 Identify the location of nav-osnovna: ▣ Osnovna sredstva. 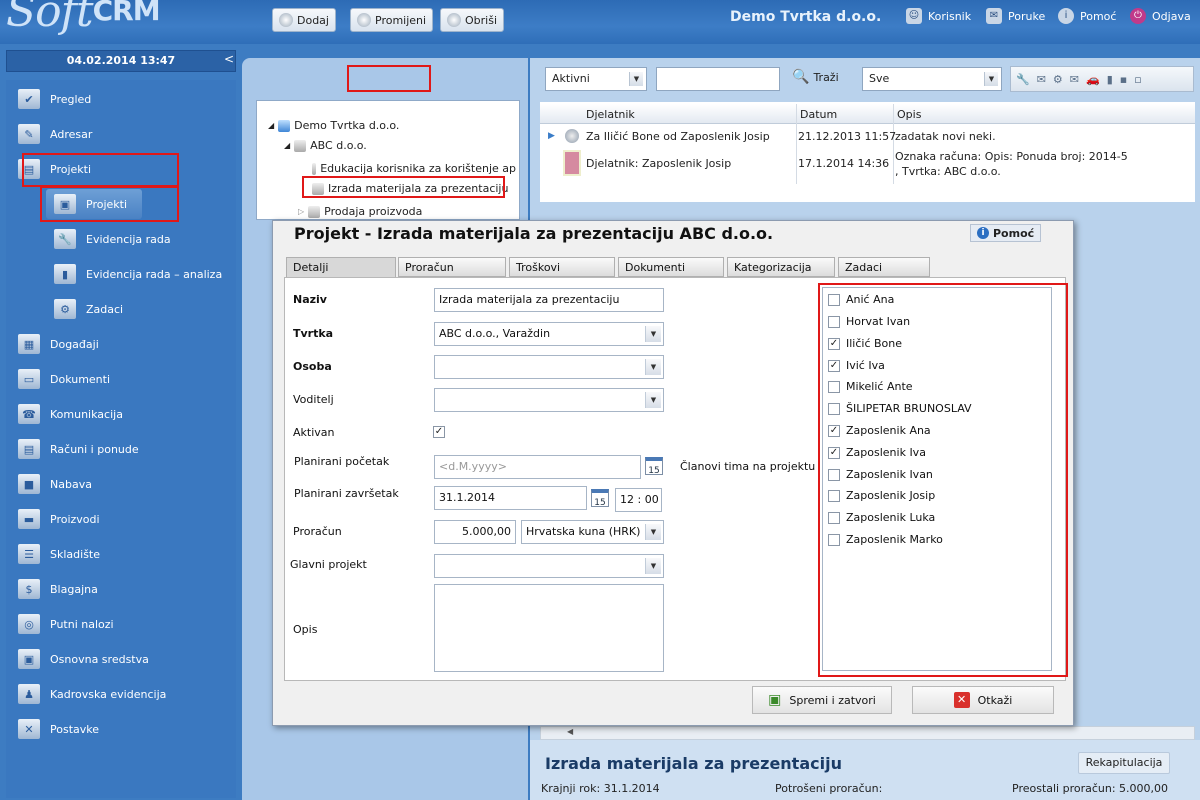
(118, 659).